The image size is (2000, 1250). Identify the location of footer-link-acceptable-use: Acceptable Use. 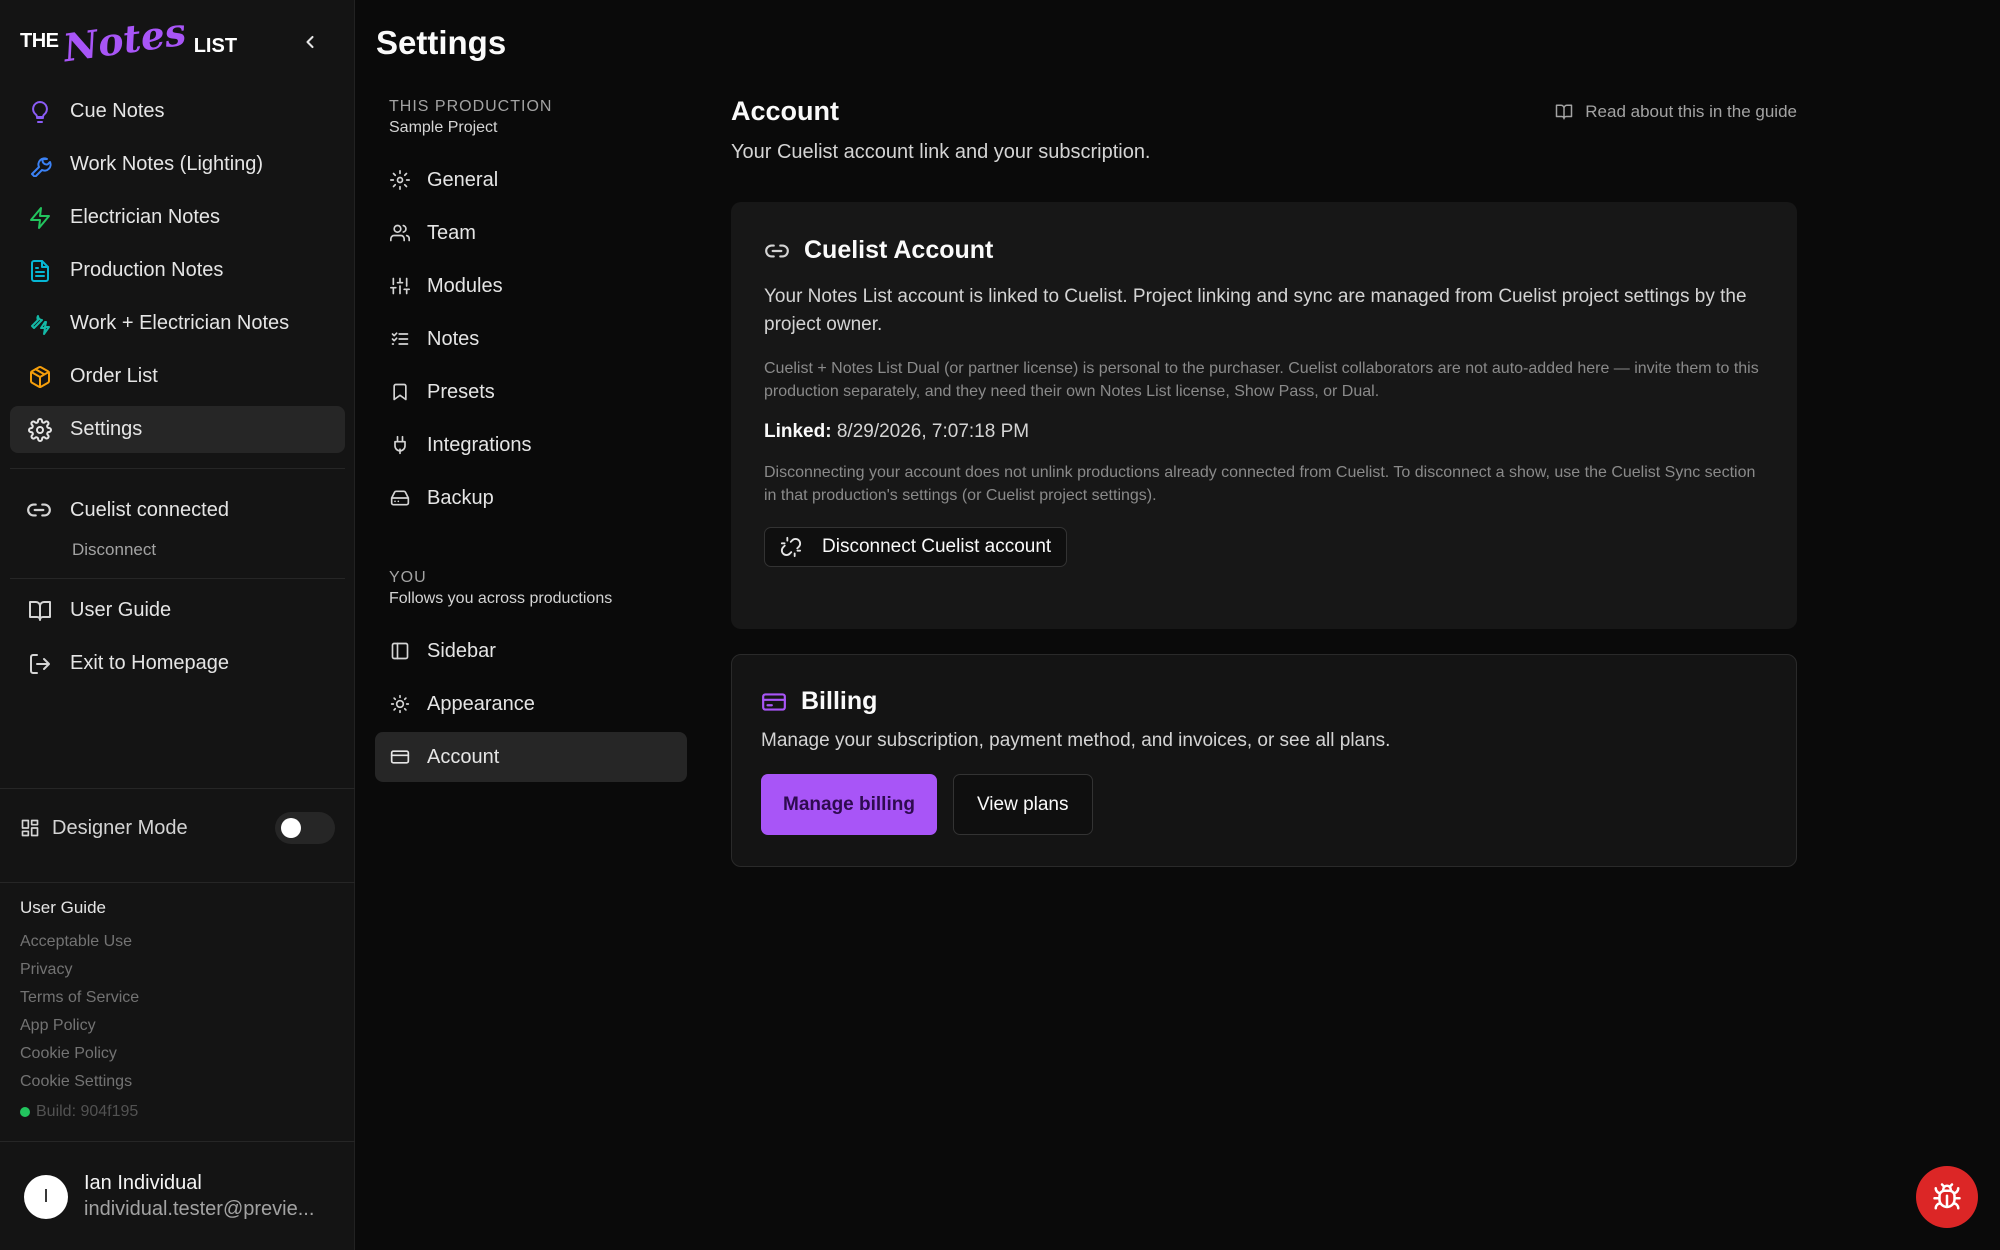
(79, 942).